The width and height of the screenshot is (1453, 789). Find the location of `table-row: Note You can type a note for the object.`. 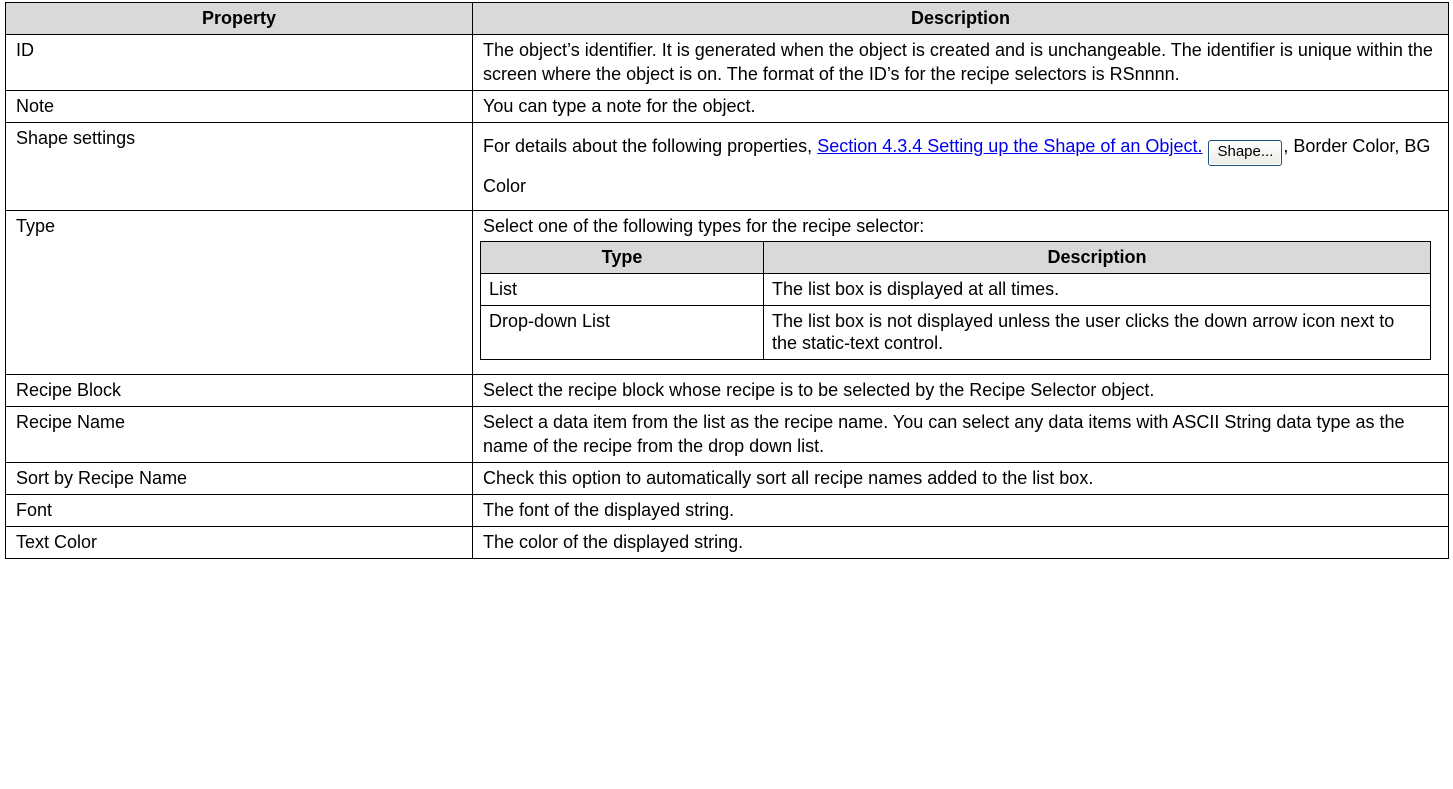

table-row: Note You can type a note for the object. is located at coordinates (727, 106).